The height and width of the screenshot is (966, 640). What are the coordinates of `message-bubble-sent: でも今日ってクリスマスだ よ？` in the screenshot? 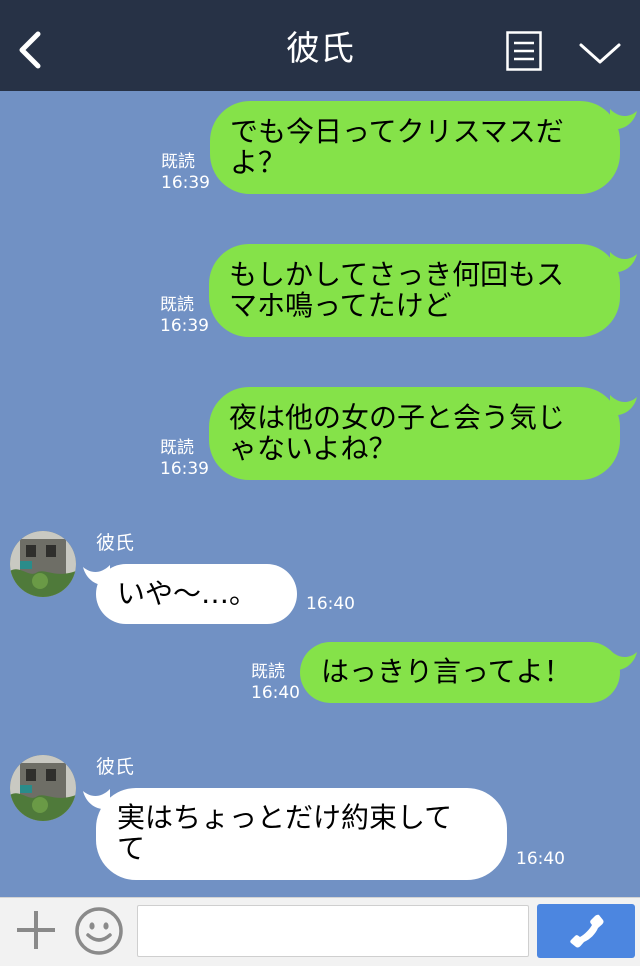 It's located at (415, 147).